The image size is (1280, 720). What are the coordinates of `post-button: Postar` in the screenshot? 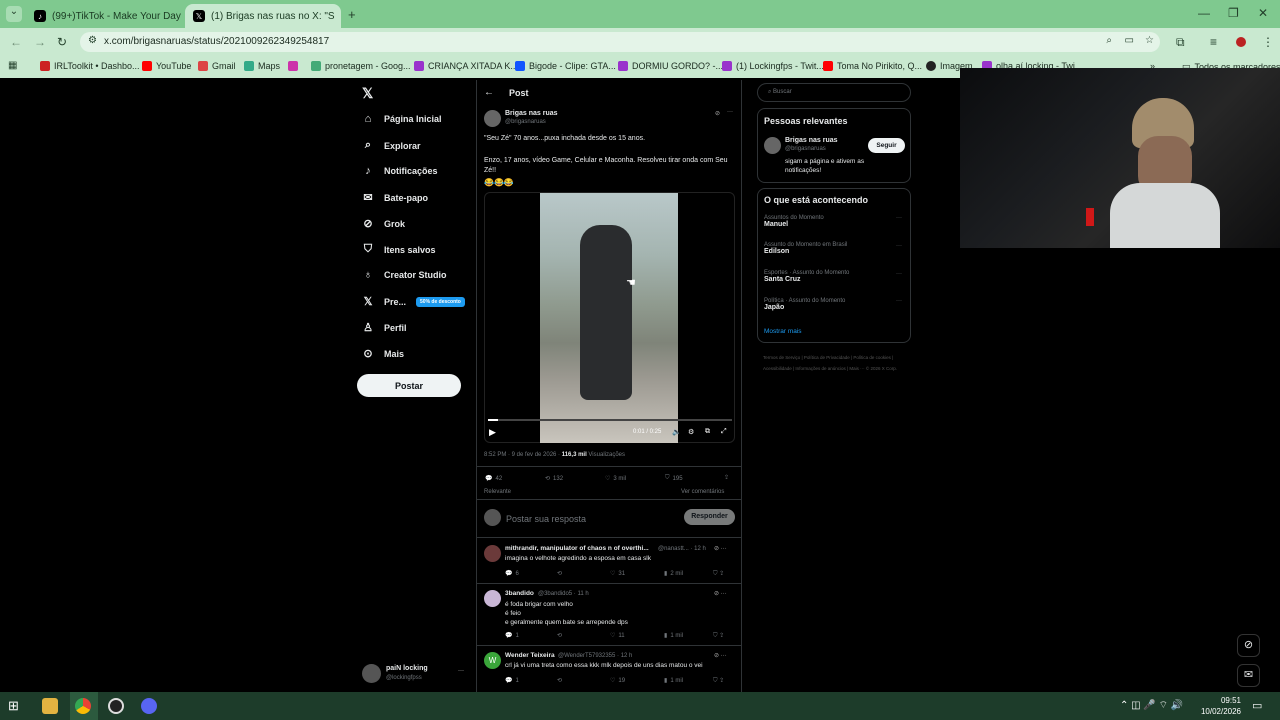 It's located at (409, 385).